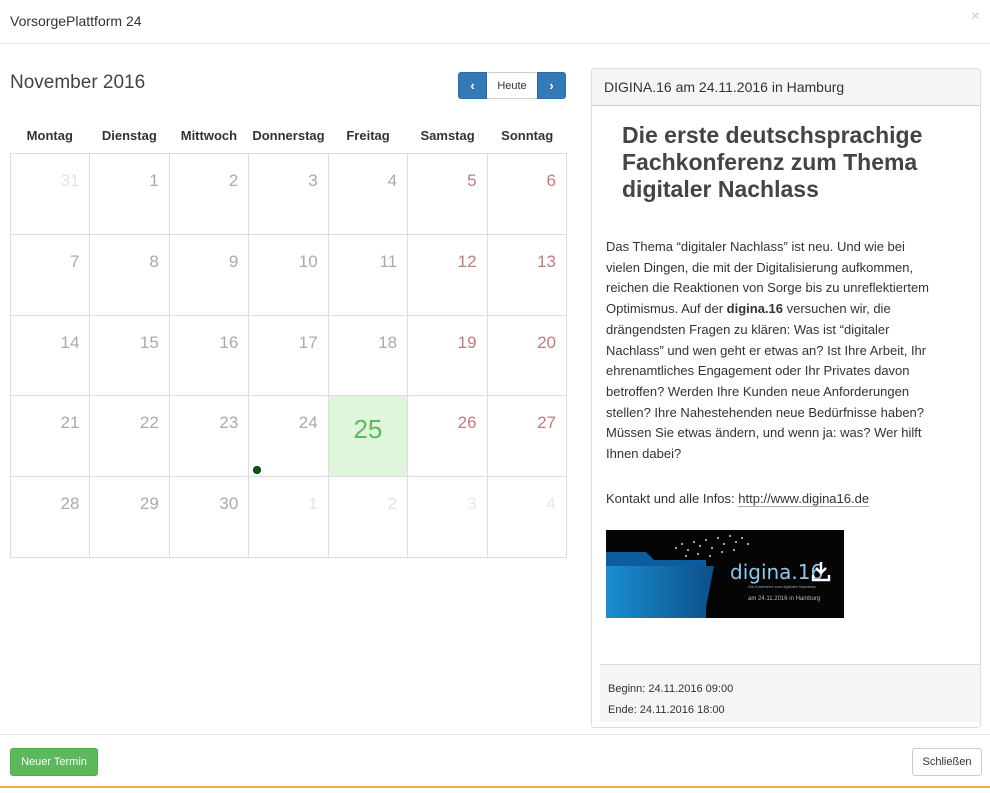  I want to click on calendar-day: 31, so click(51, 194).